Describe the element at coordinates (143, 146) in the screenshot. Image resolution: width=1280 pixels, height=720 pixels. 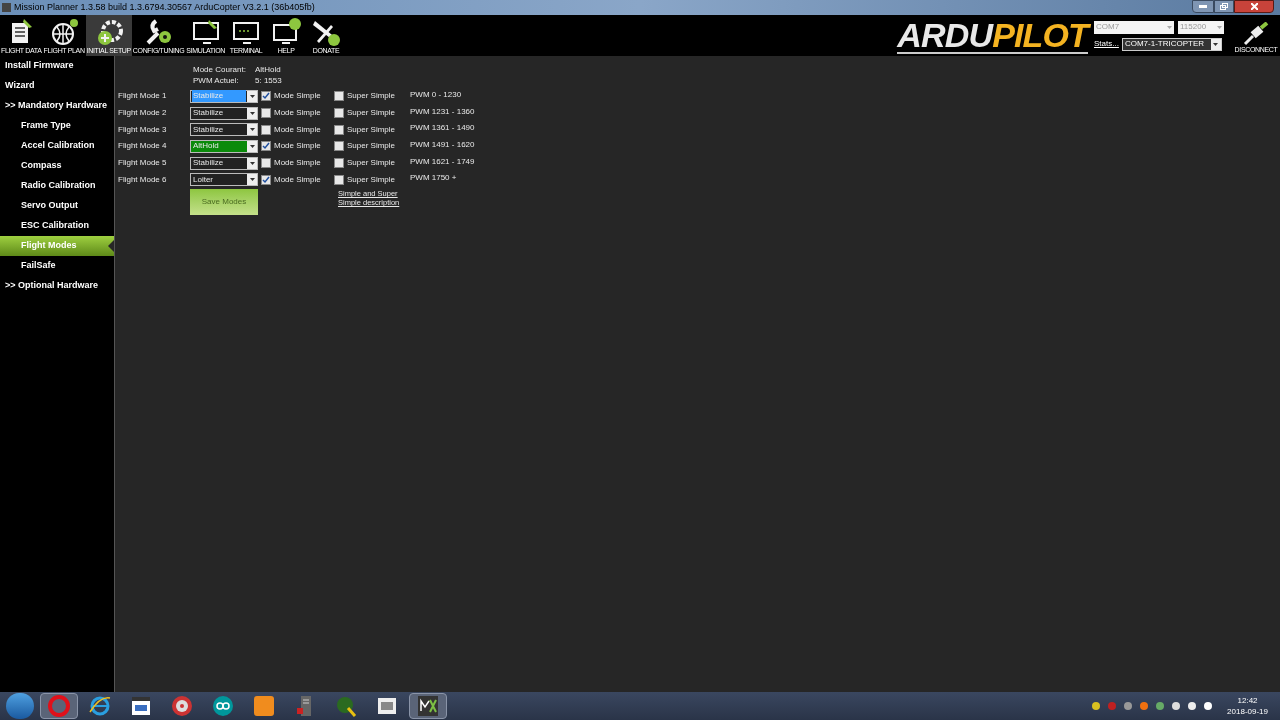
I see `flight-mode-label: Flight Mode 4` at that location.